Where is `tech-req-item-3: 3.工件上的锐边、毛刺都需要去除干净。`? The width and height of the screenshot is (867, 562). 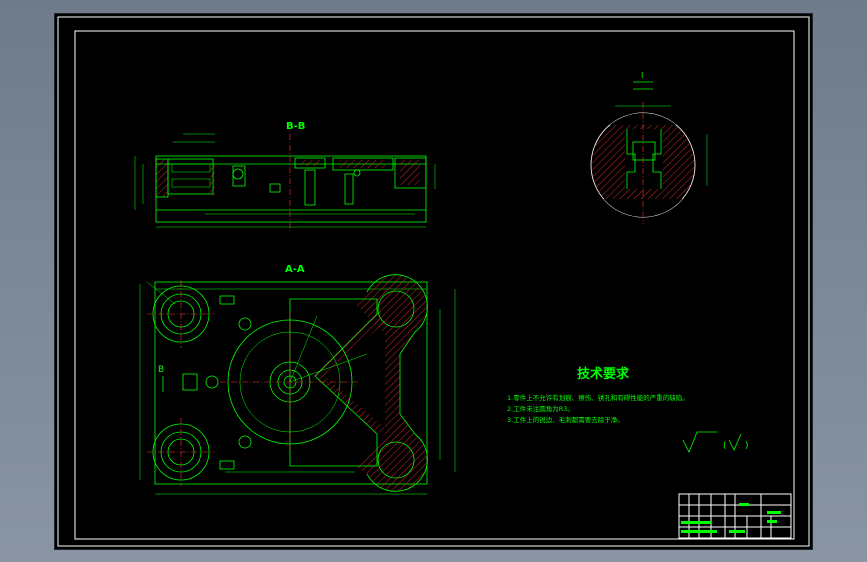 tech-req-item-3: 3.工件上的锐边、毛刺都需要去除干净。 is located at coordinates (565, 419).